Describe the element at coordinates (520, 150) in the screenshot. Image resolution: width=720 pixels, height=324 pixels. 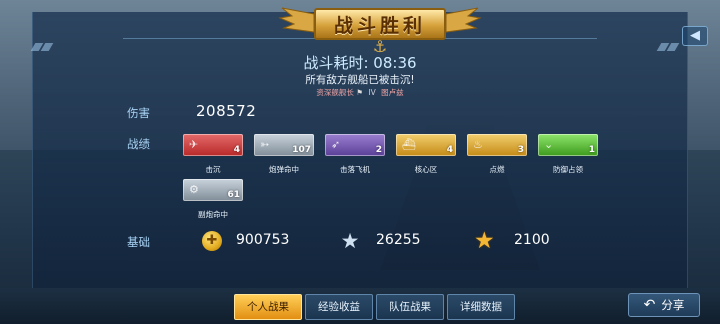
I see `medal-count: 3` at that location.